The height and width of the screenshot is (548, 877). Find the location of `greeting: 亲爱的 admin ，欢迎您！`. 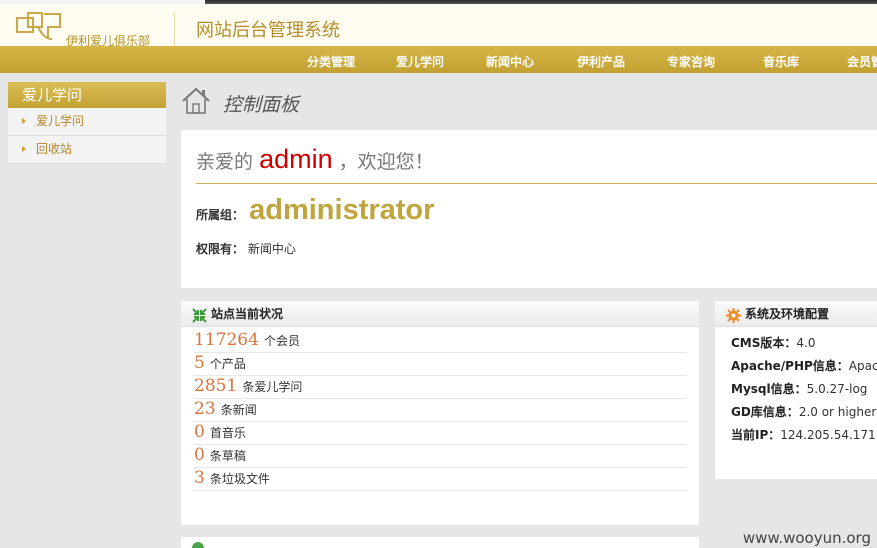

greeting: 亲爱的 admin ，欢迎您！ is located at coordinates (315, 159).